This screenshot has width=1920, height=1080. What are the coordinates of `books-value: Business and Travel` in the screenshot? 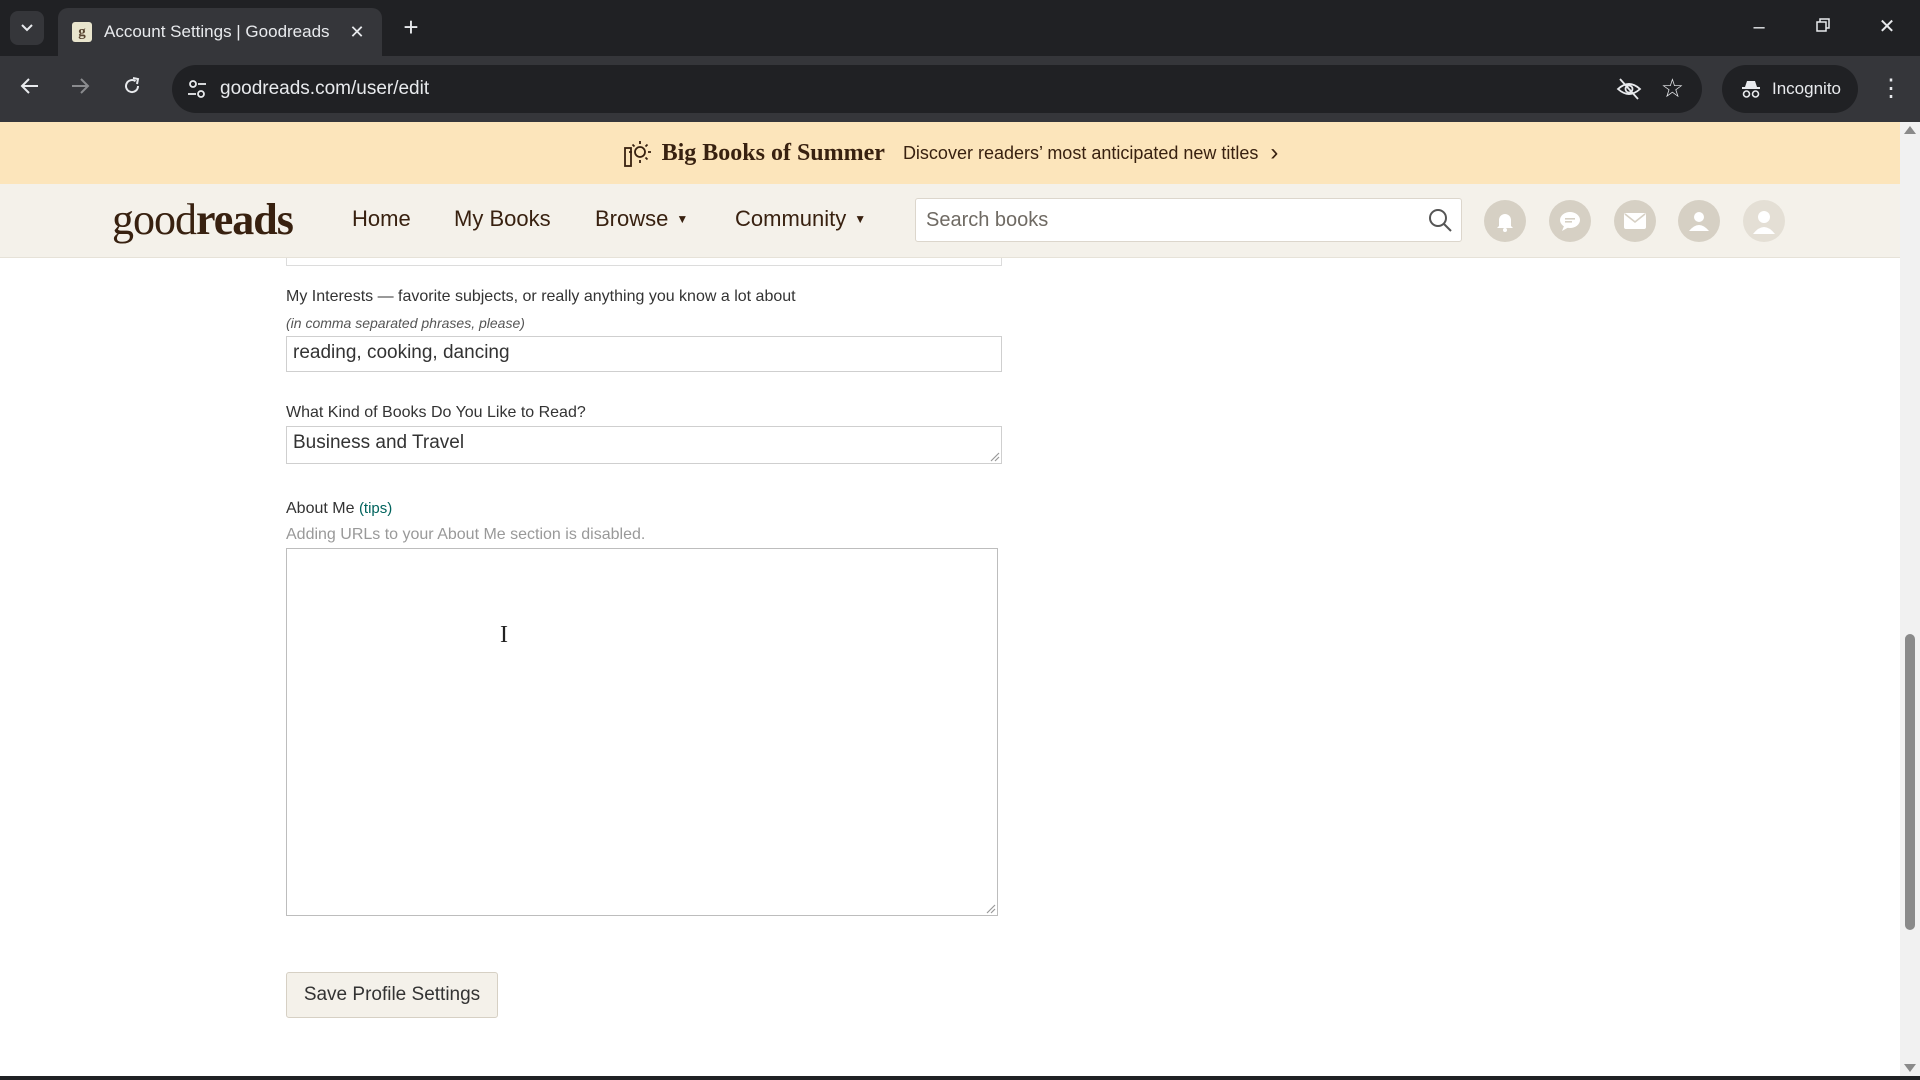 It's located at (379, 442).